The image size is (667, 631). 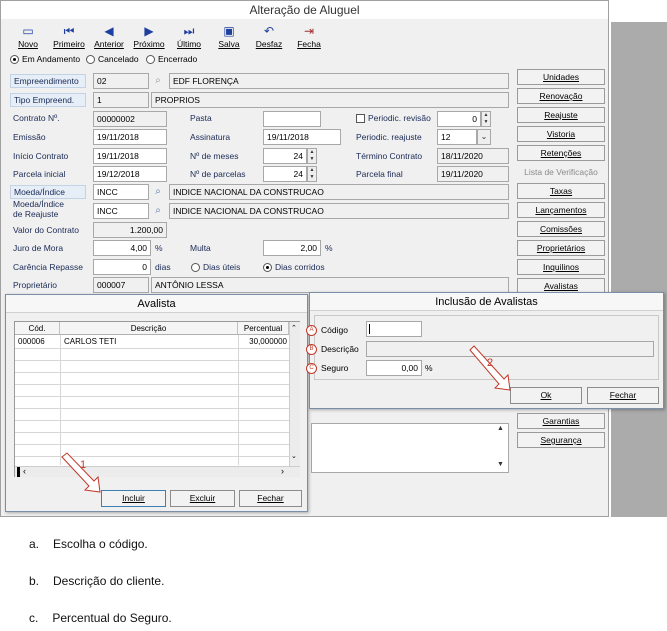 What do you see at coordinates (83, 465) in the screenshot?
I see `marker-1: 1` at bounding box center [83, 465].